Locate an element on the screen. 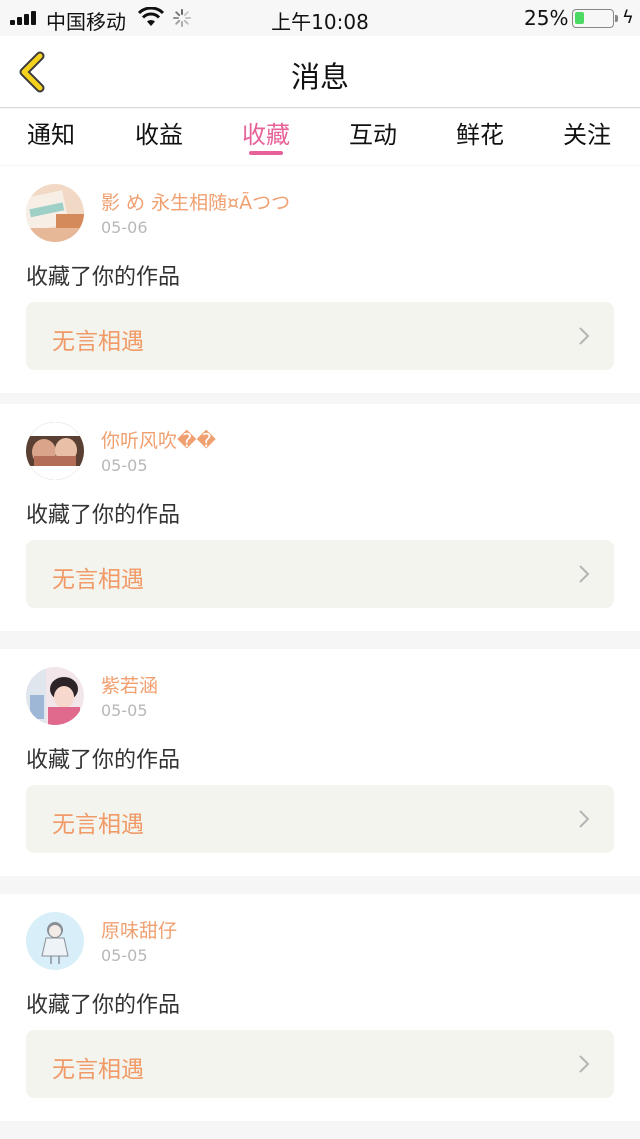 The image size is (640, 1139). active-tab-indicator is located at coordinates (266, 153).